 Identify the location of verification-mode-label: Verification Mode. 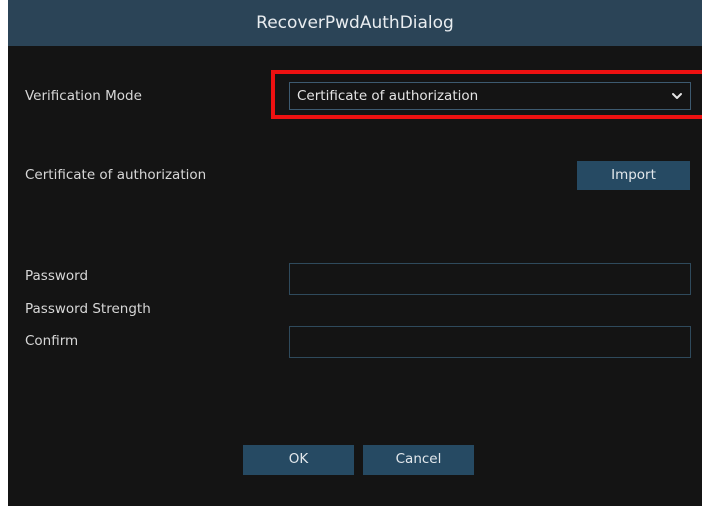
(83, 96).